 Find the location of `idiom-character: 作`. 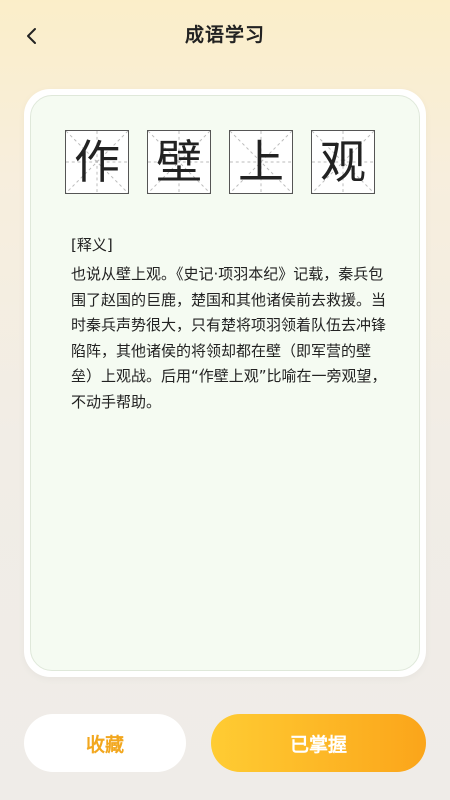

idiom-character: 作 is located at coordinates (97, 162).